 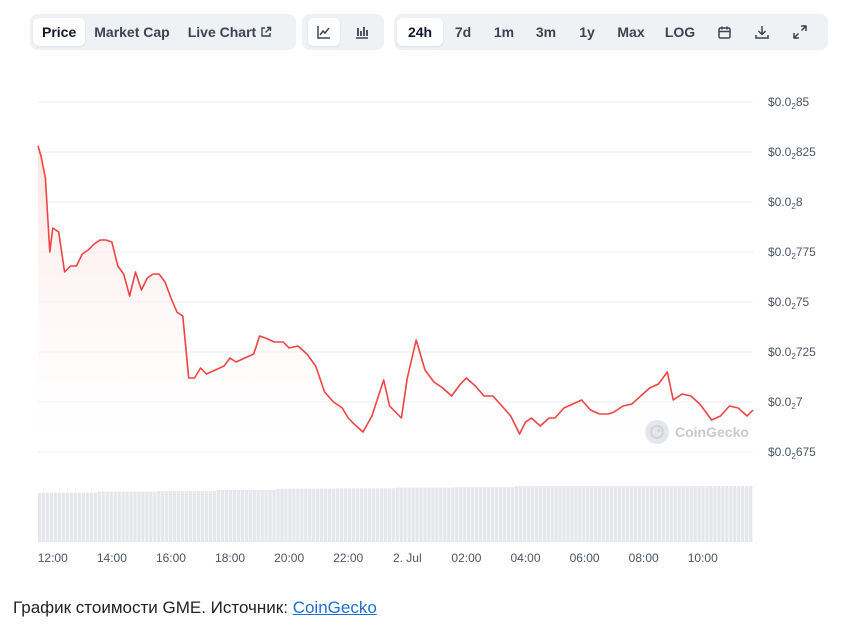 I want to click on x-tick-label: 18:00, so click(x=230, y=558).